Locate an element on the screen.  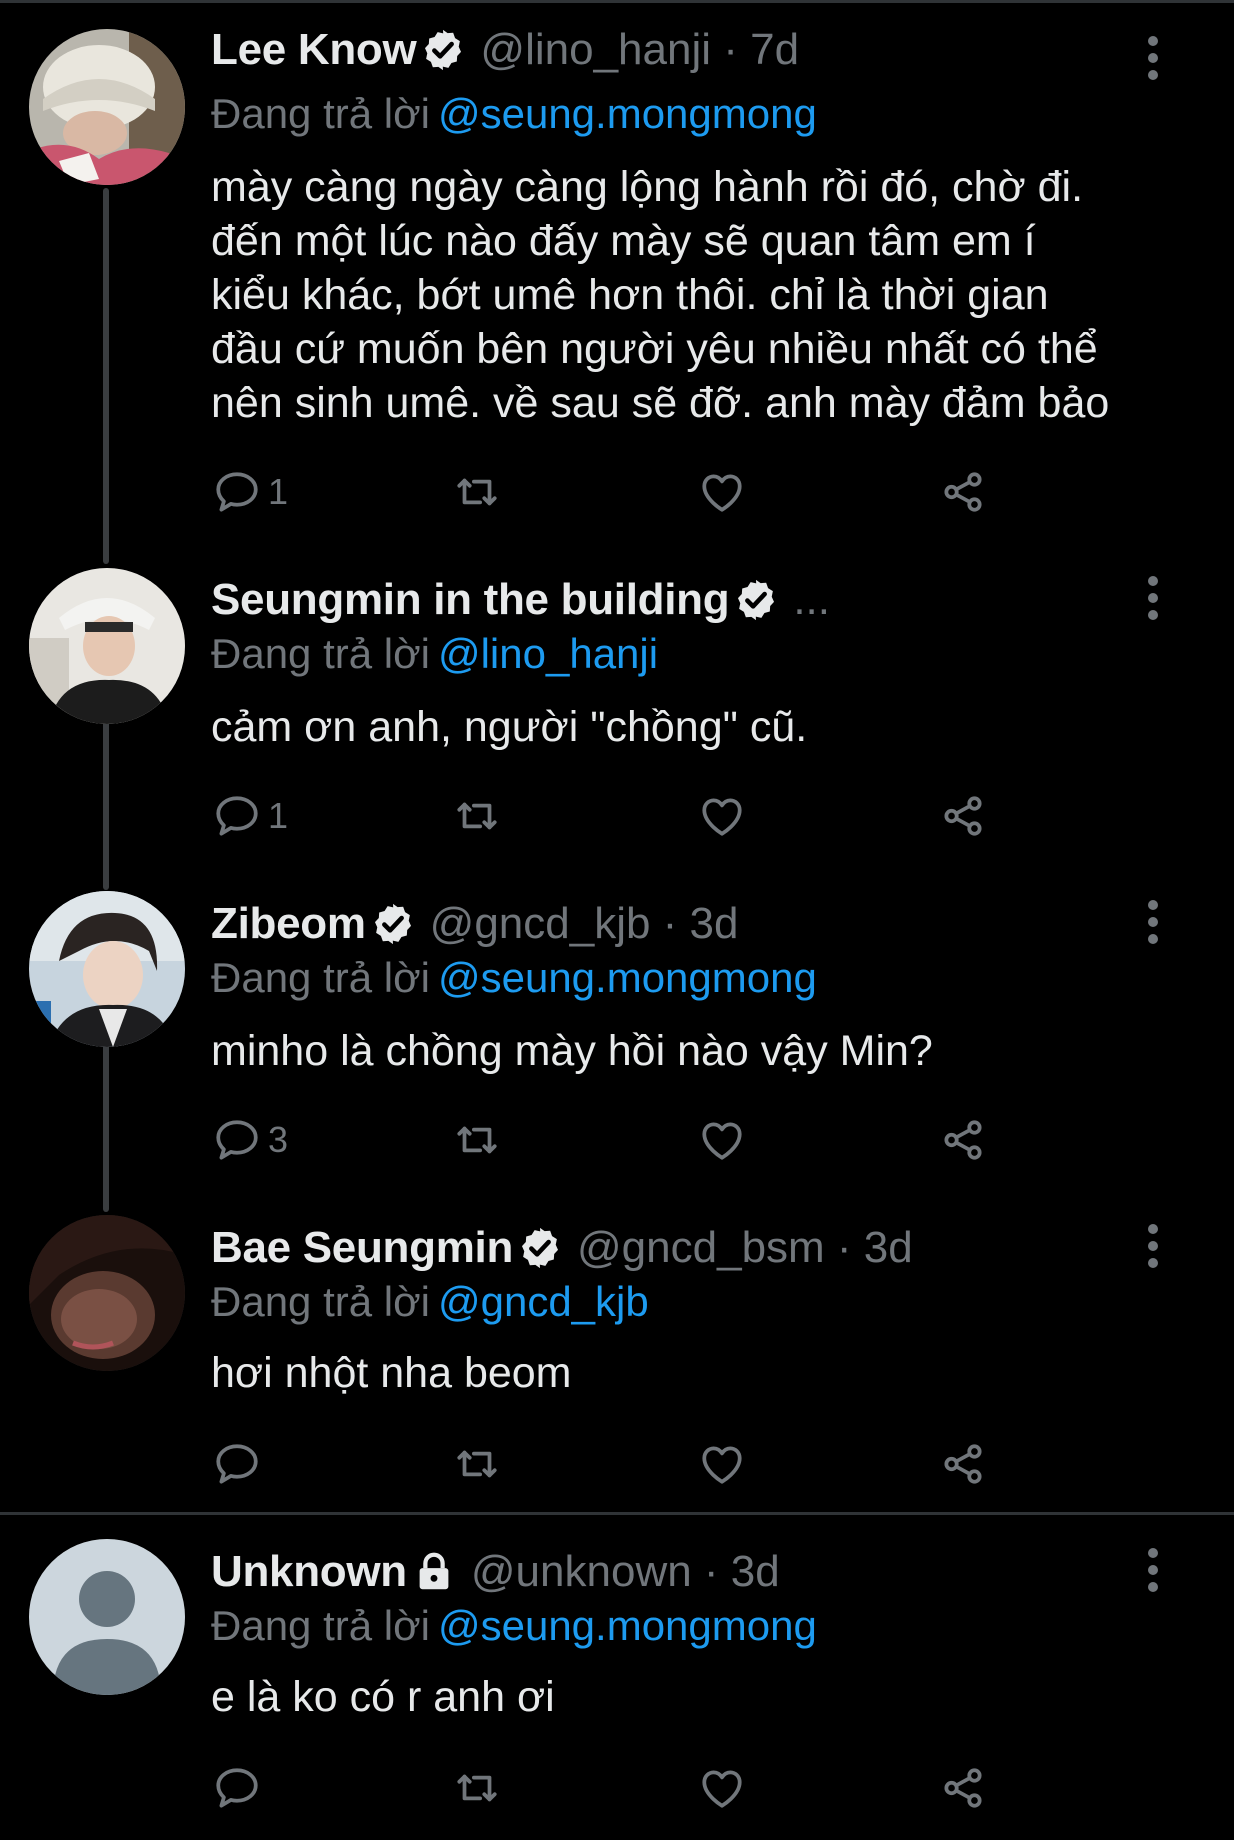
tweet-text: e là ko có r anh ơi is located at coordinates (383, 1697).